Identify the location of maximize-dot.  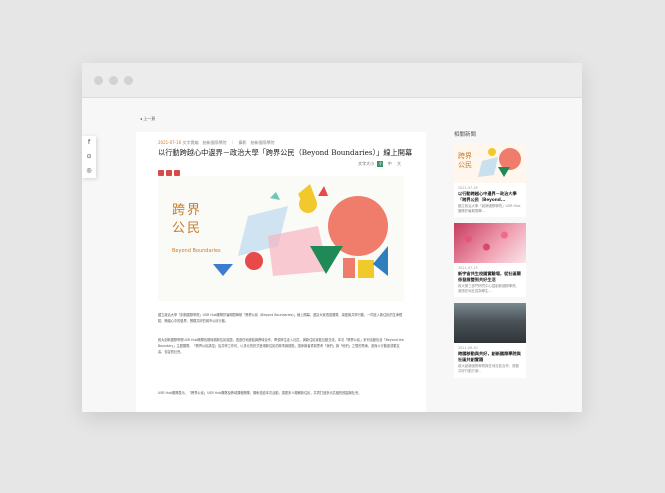
(128, 80).